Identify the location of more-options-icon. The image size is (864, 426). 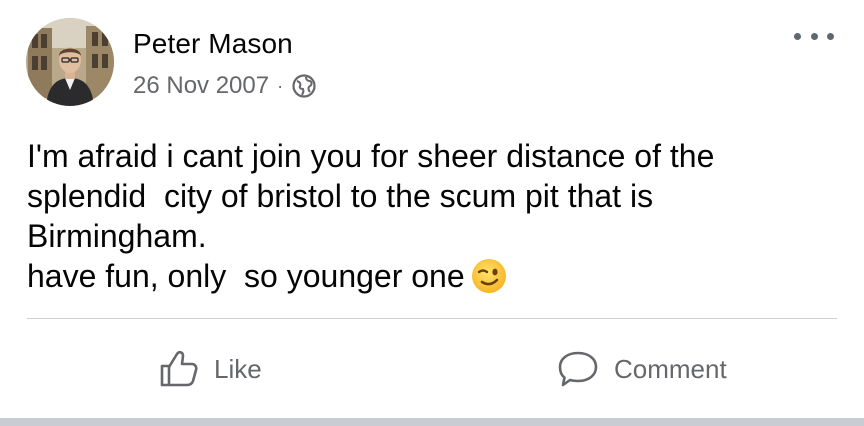
(814, 36).